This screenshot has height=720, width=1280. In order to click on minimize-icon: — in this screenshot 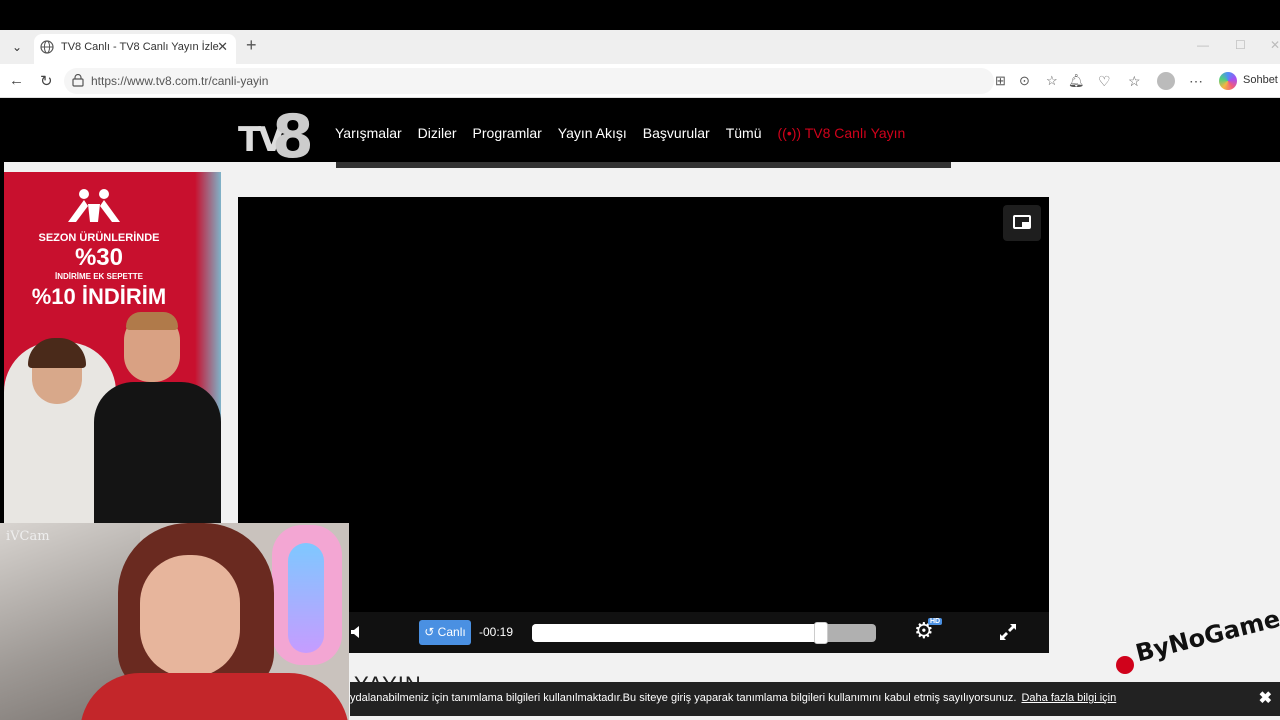, I will do `click(1203, 45)`.